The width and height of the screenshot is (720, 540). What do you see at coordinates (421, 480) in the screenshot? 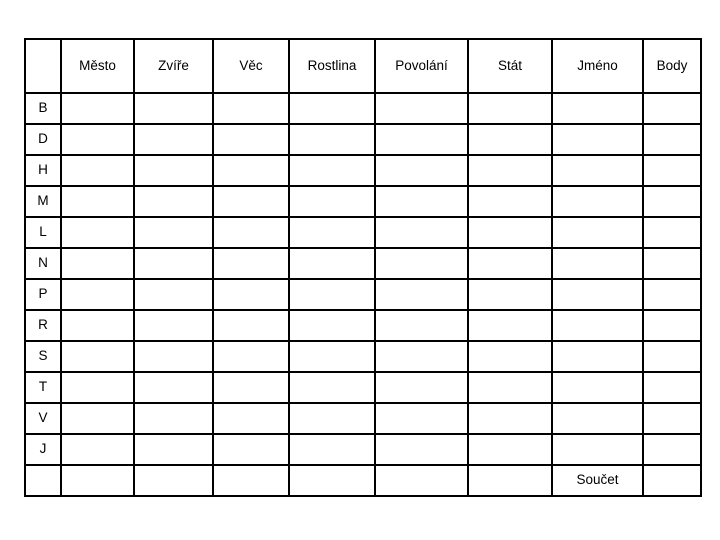
I see `footer-cell-povolani` at bounding box center [421, 480].